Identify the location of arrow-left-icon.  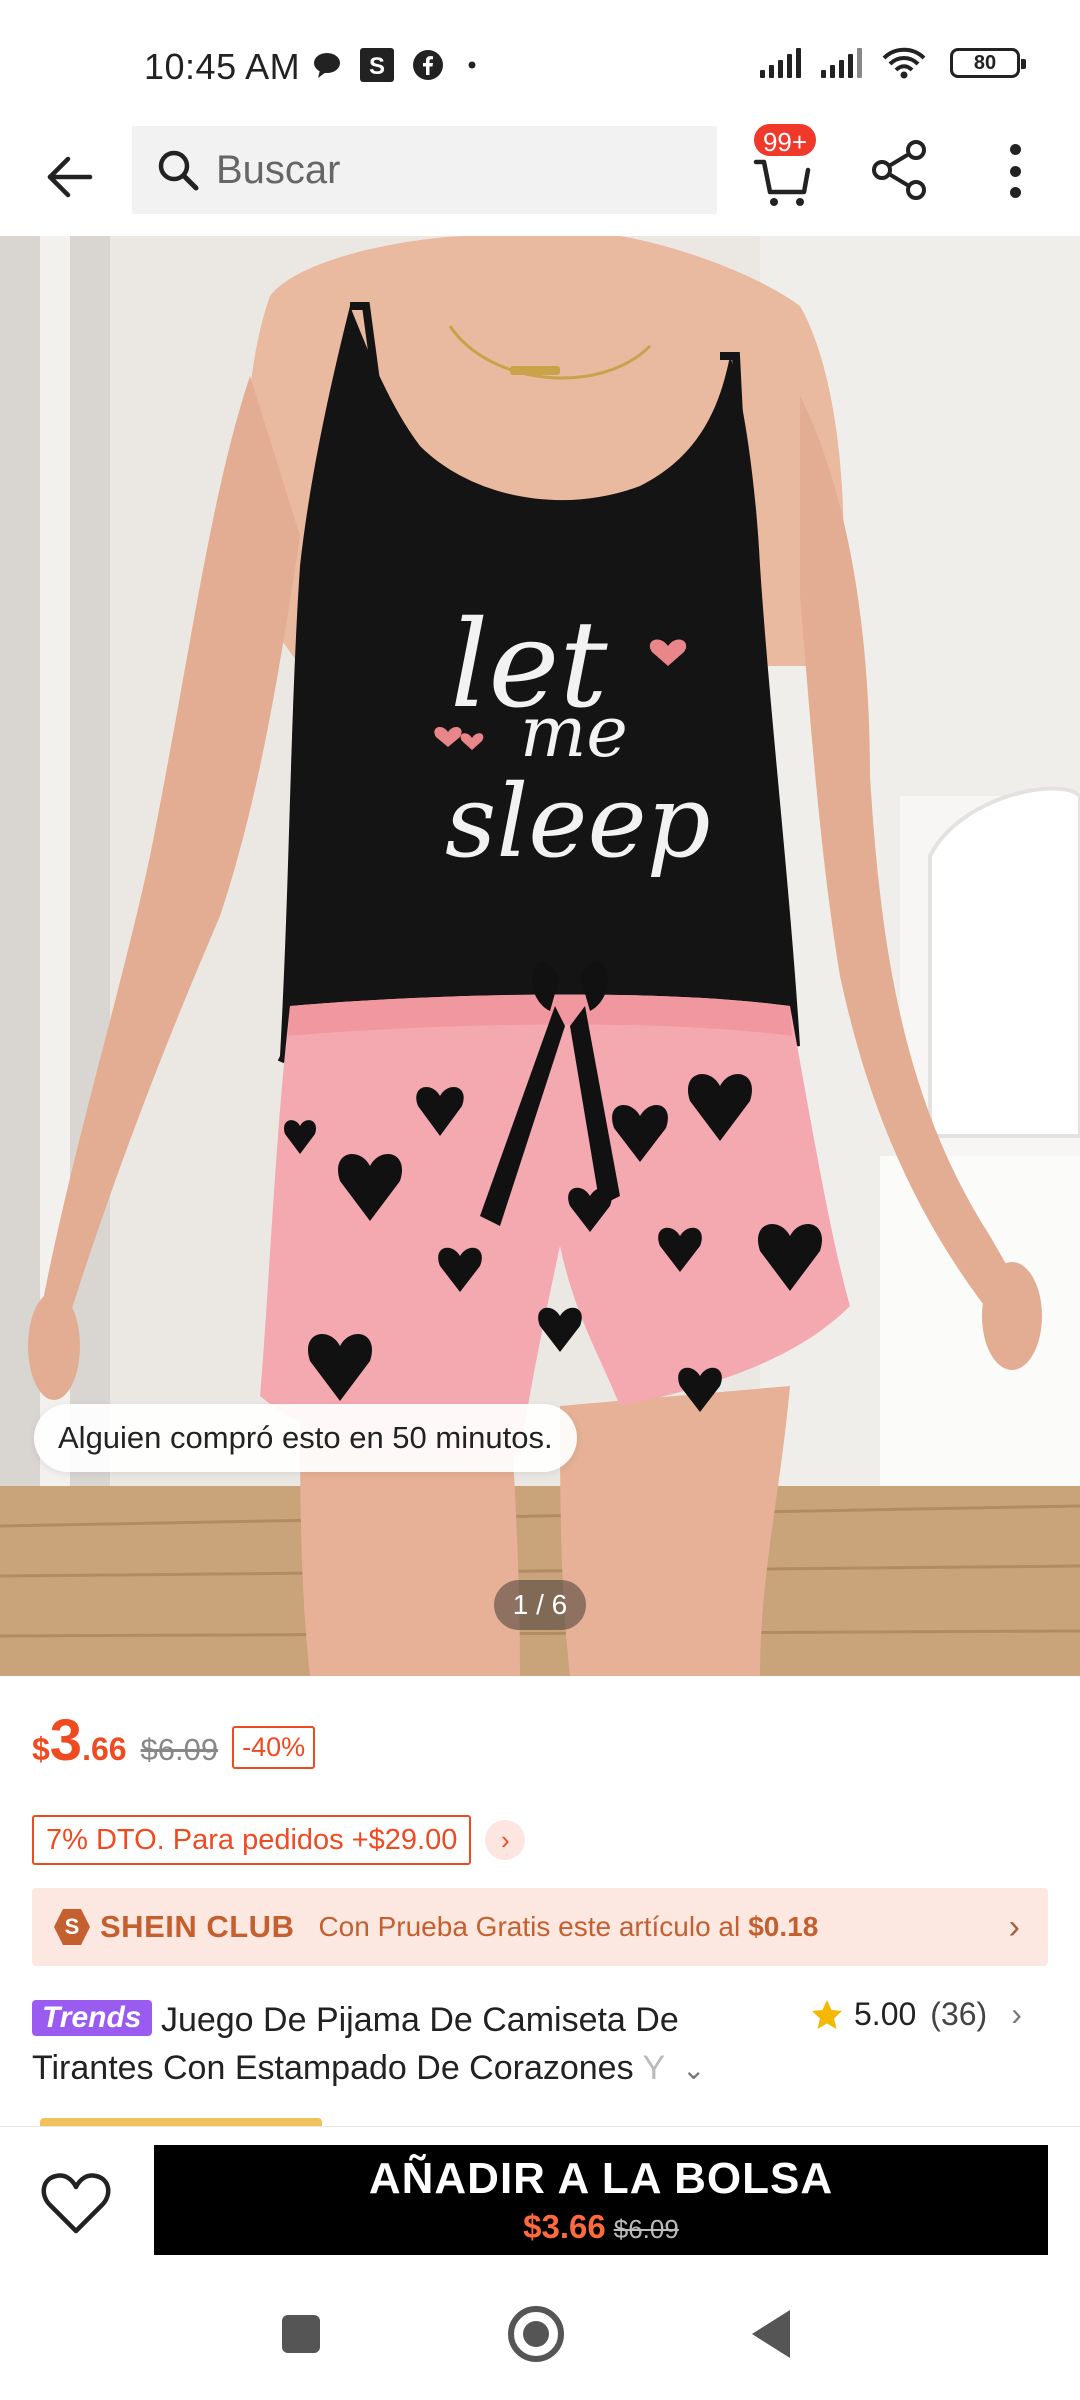
(70, 177).